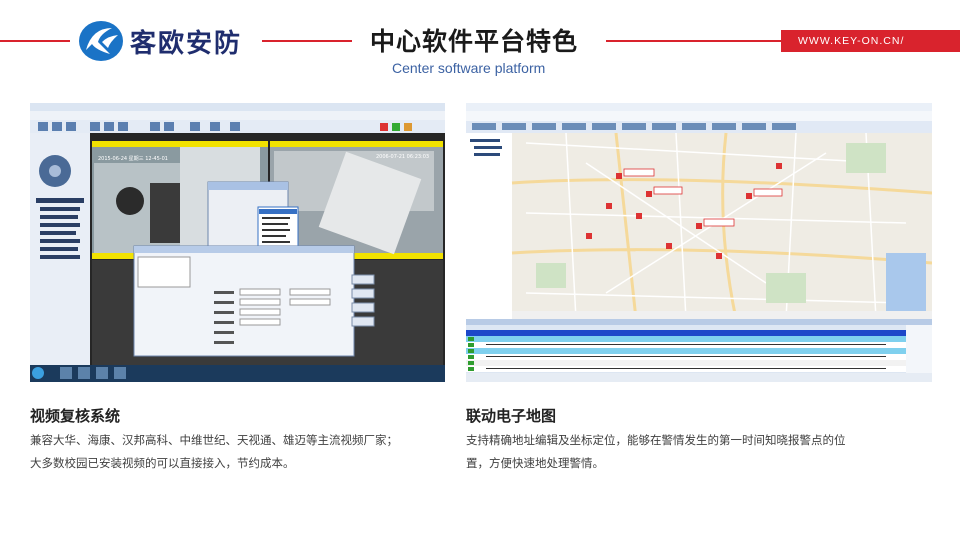  I want to click on page-title: 中心软件平台特色, so click(474, 41).